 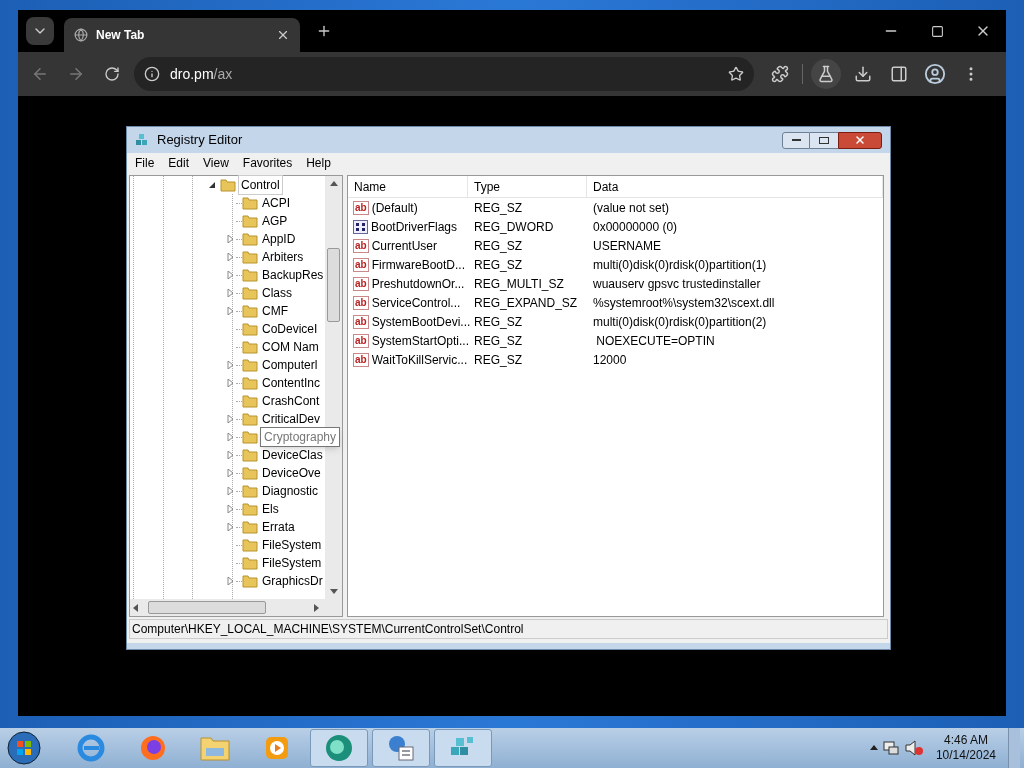 I want to click on tree-item: DeviceOve, so click(x=291, y=473).